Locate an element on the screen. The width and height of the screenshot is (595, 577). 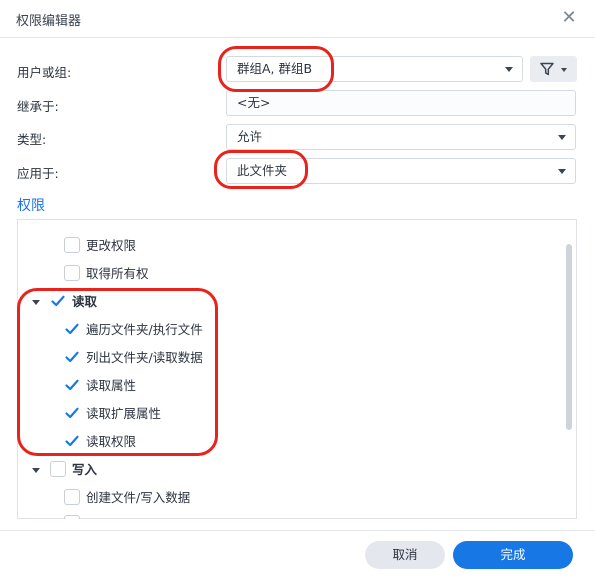
checkbox-read is located at coordinates (58, 301).